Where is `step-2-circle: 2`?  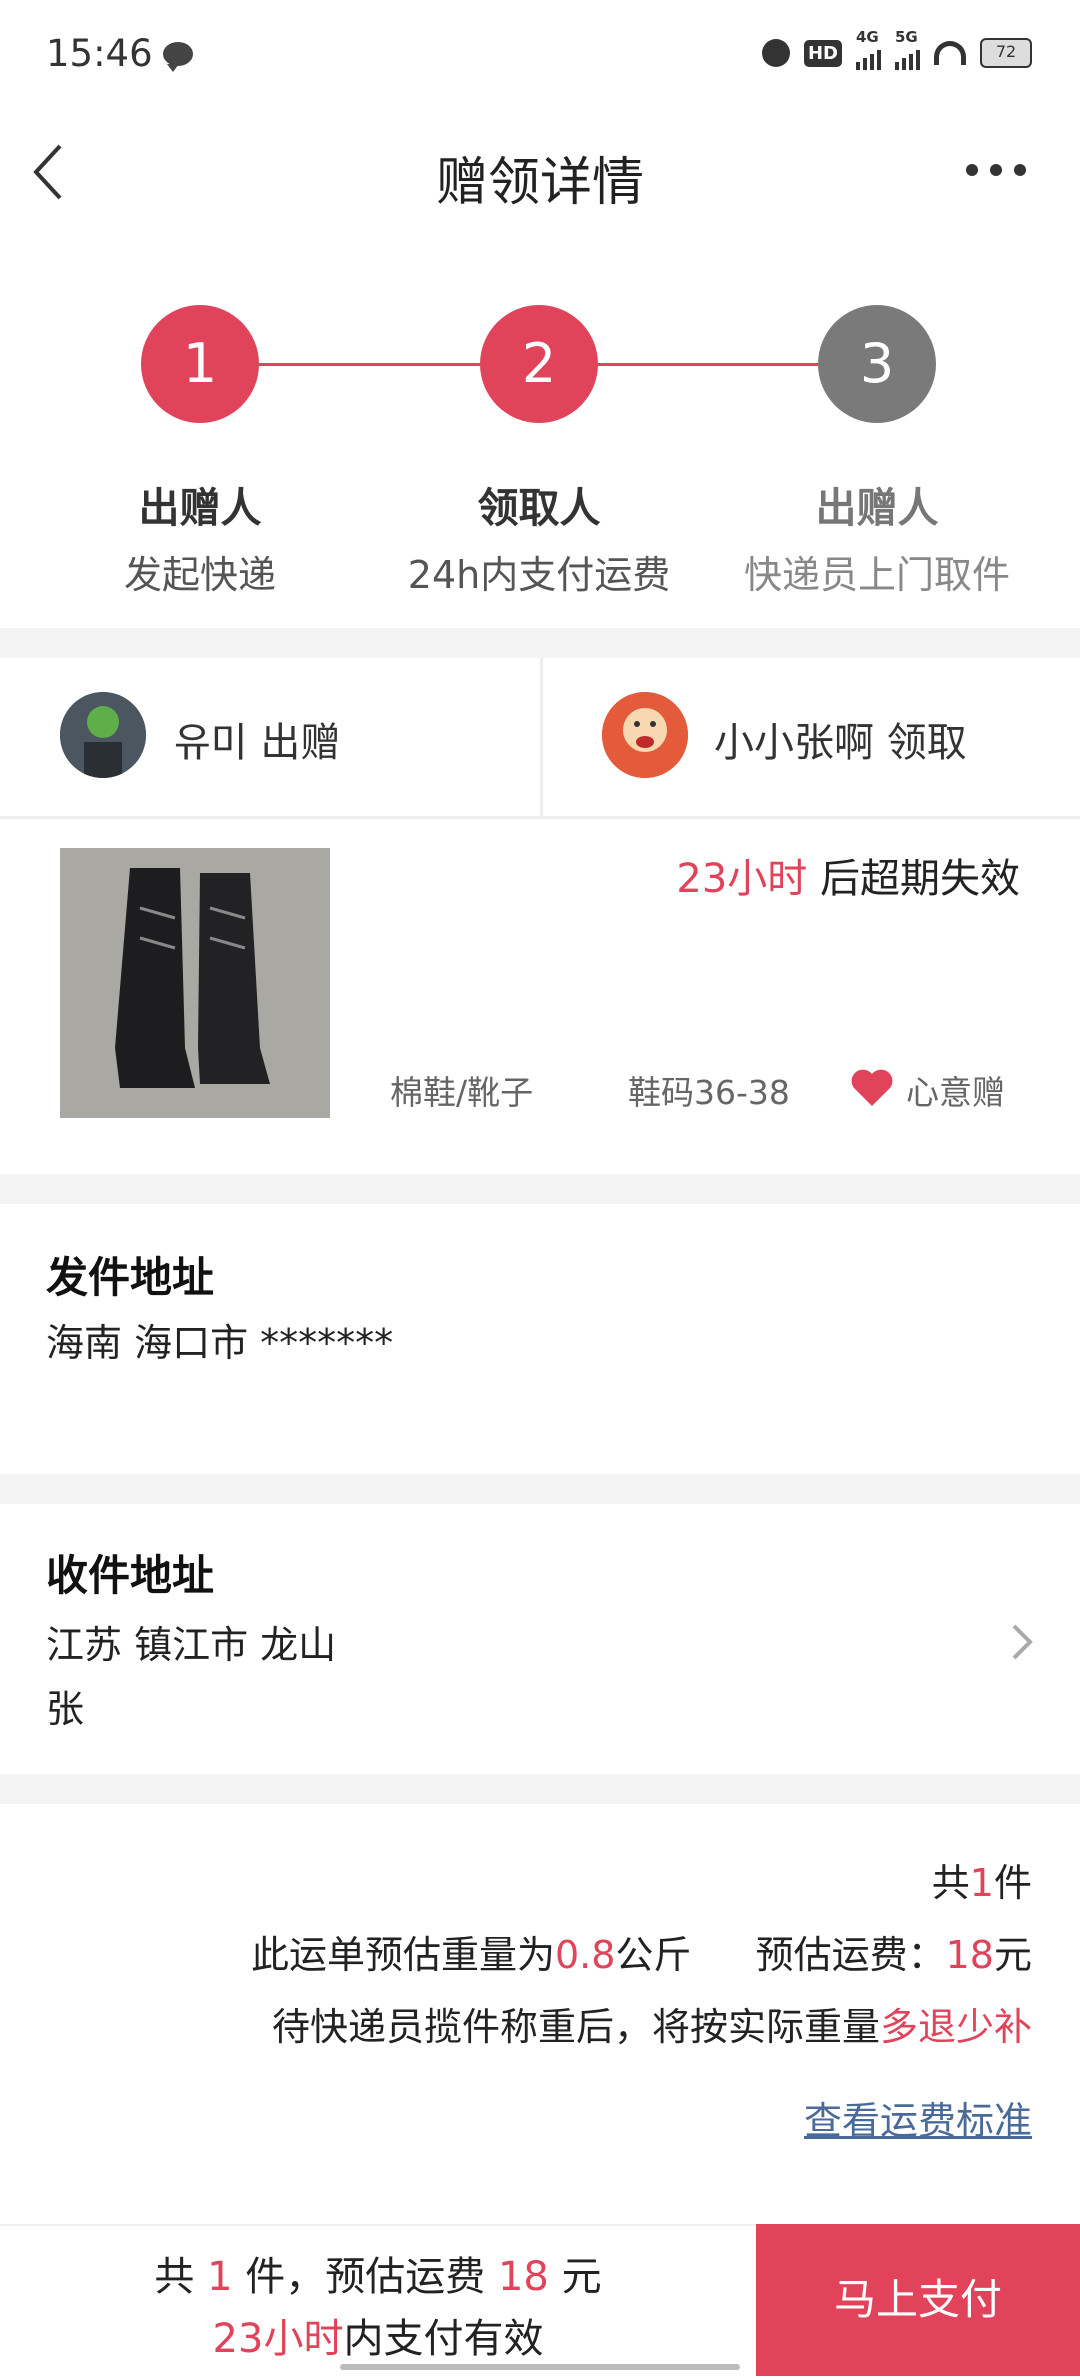
step-2-circle: 2 is located at coordinates (539, 364).